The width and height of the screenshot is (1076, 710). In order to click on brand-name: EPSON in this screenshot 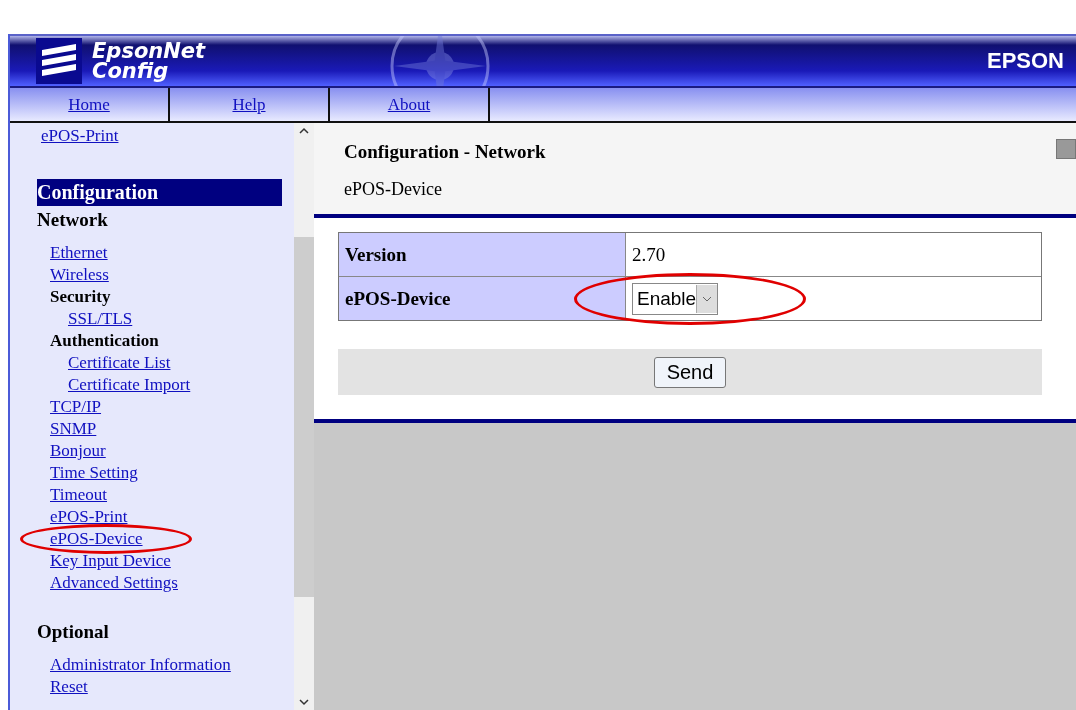, I will do `click(1025, 61)`.